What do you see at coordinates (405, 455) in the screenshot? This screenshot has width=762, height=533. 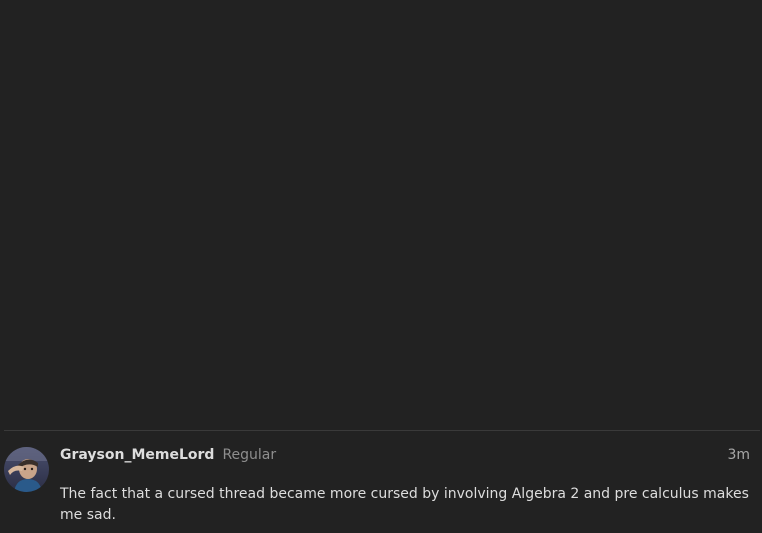 I see `post-meta: Grayson_MemeLord Regular 3m` at bounding box center [405, 455].